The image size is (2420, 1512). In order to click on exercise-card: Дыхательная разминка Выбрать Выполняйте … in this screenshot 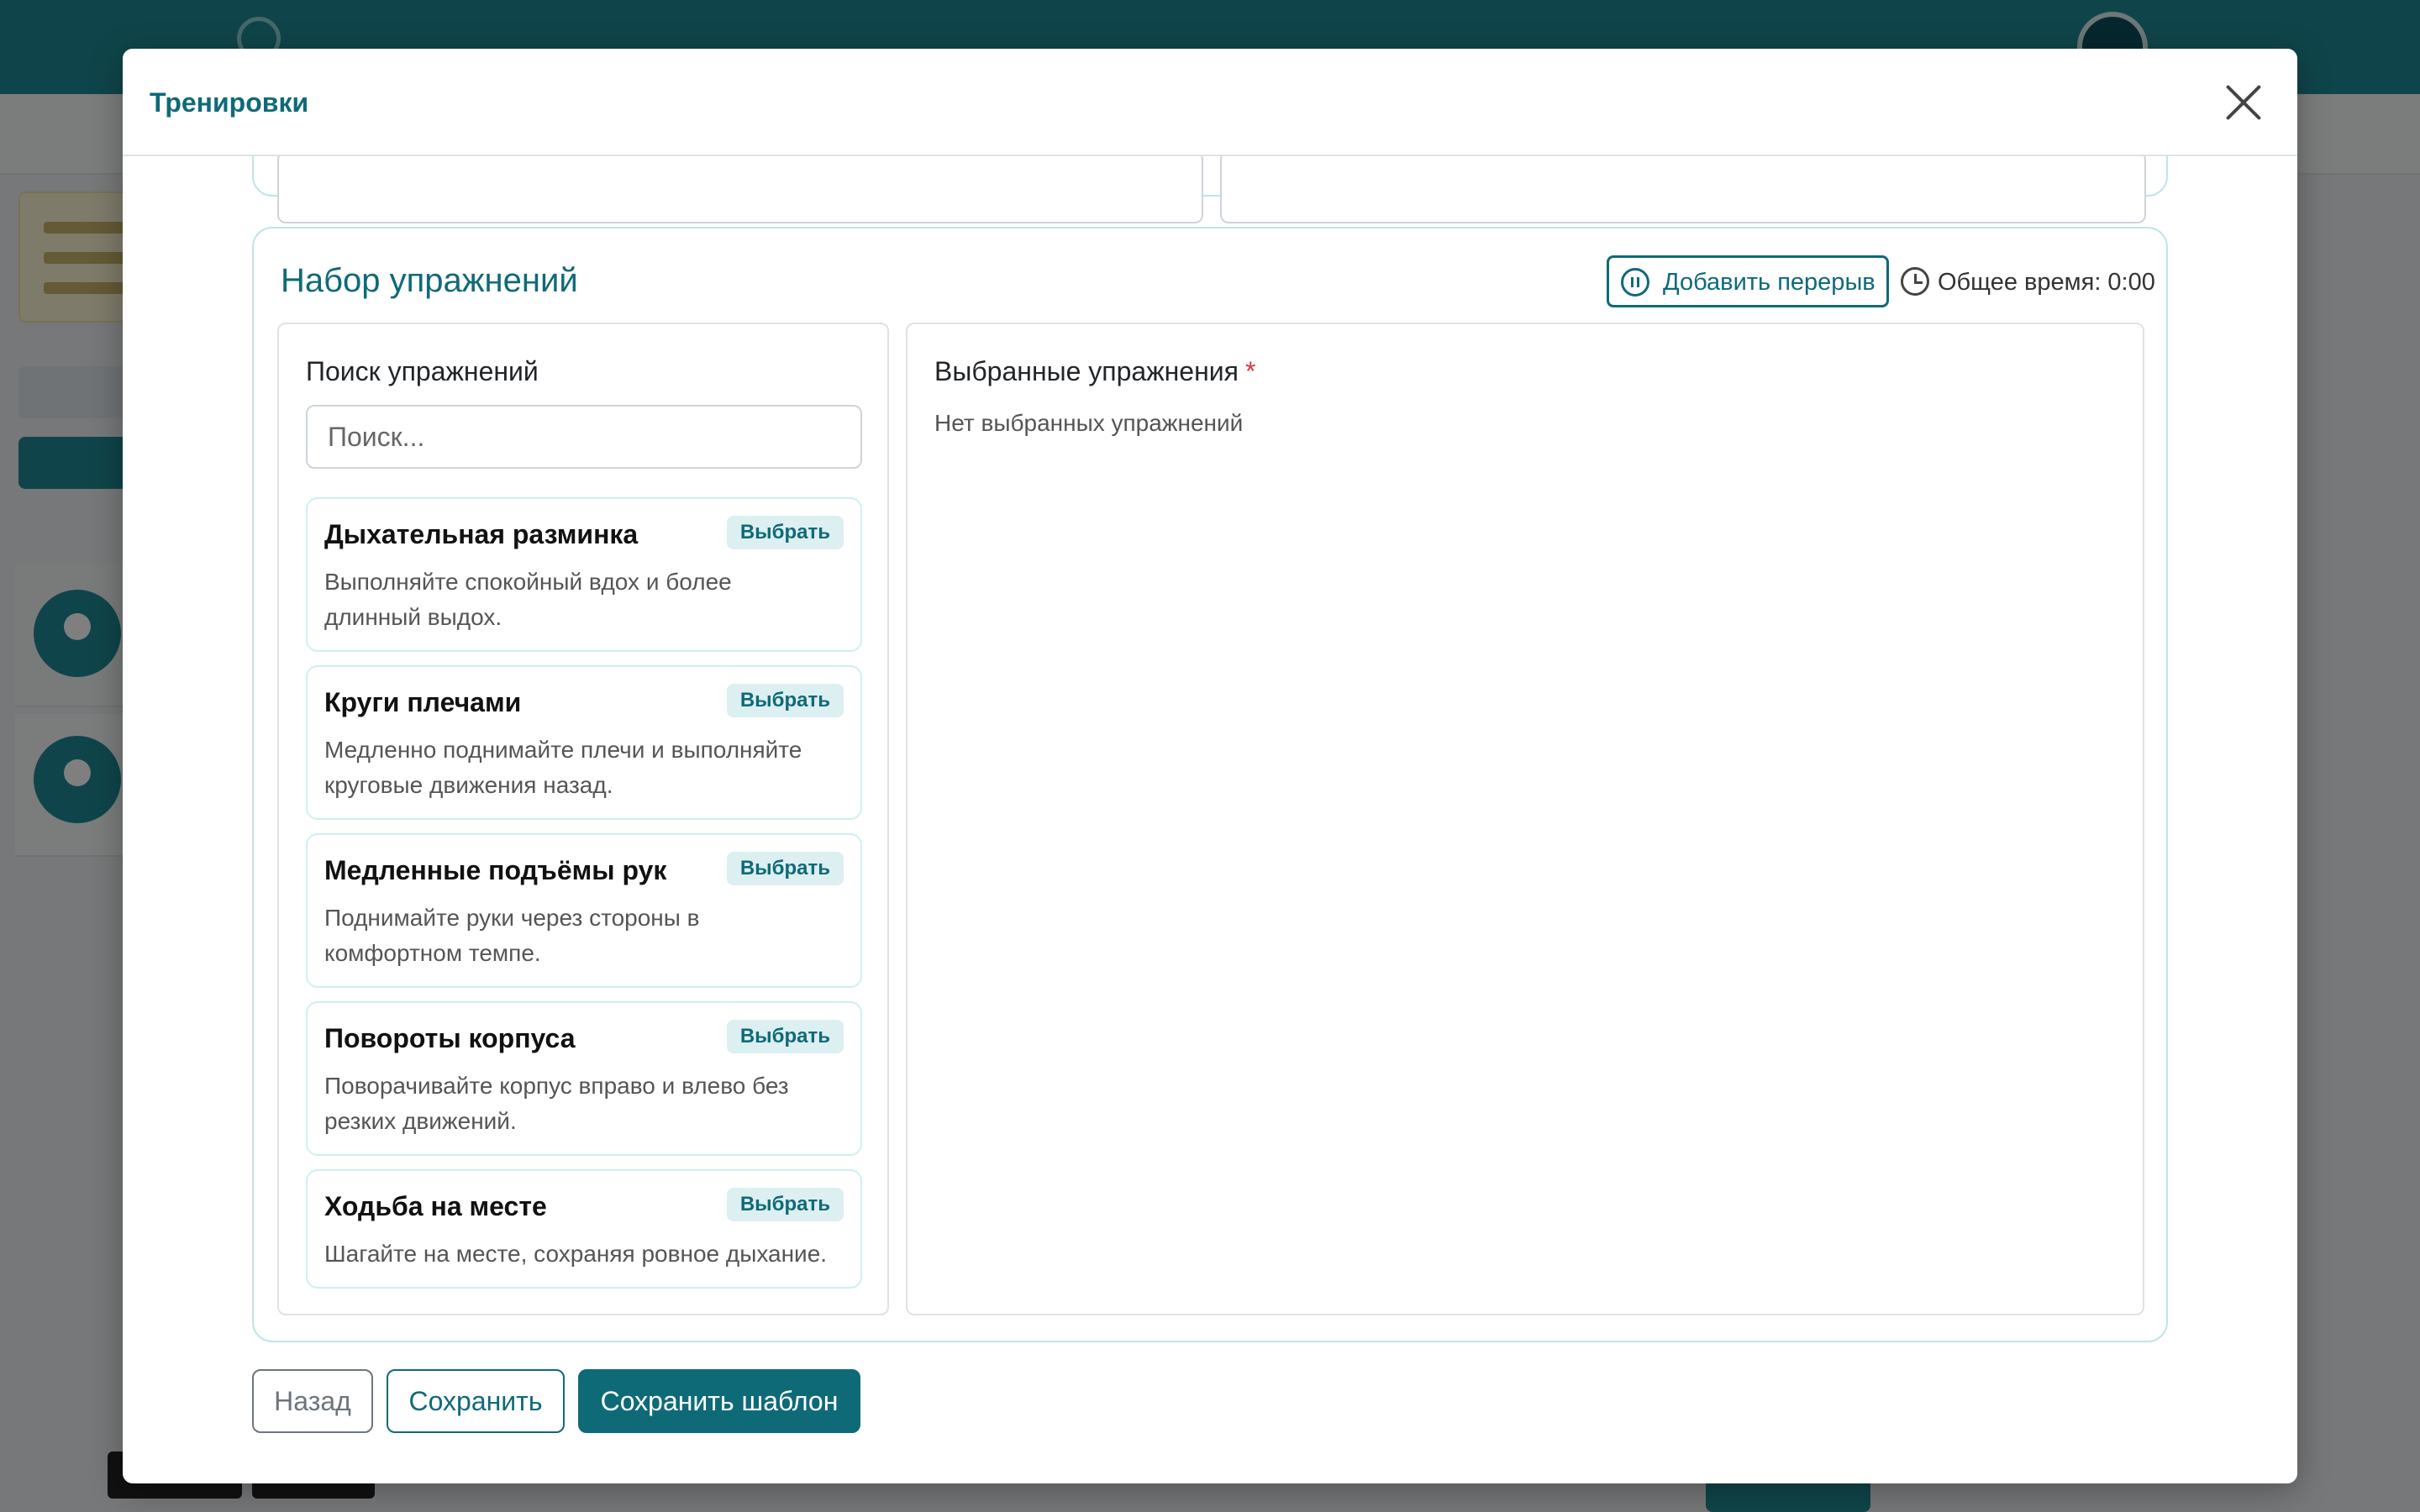, I will do `click(584, 574)`.